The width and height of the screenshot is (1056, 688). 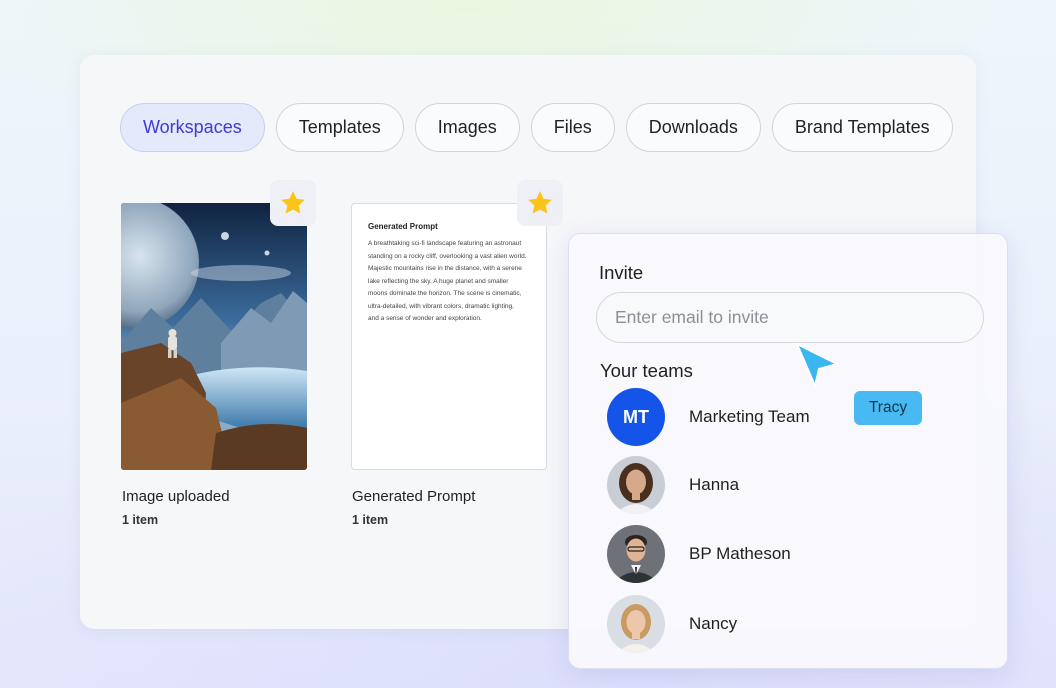 What do you see at coordinates (176, 496) in the screenshot?
I see `card-title: Image uploaded` at bounding box center [176, 496].